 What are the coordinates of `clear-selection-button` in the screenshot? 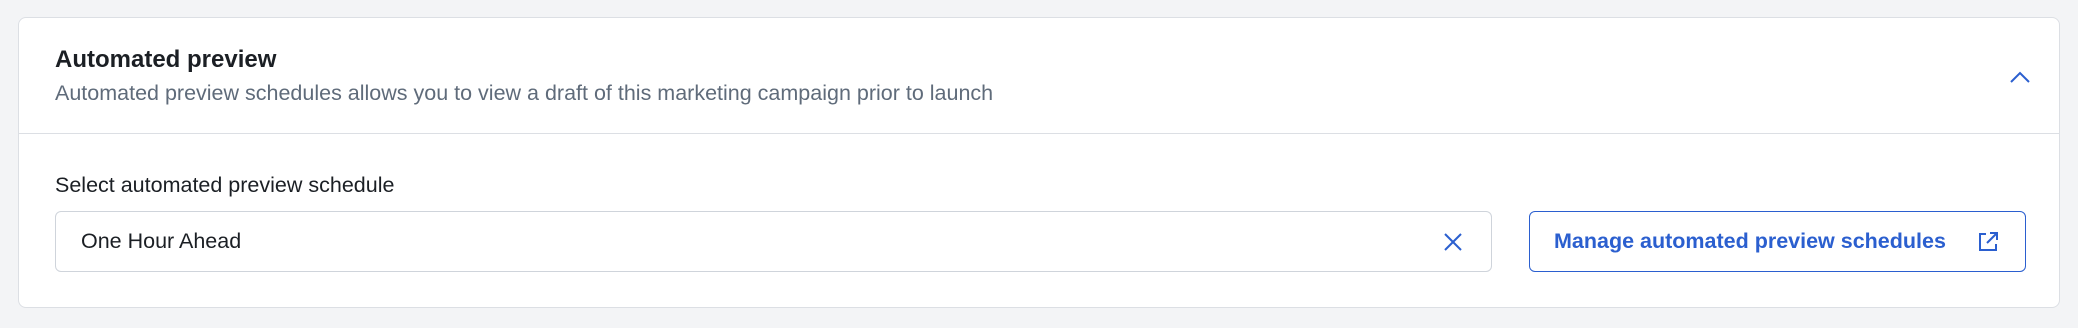 It's located at (1453, 242).